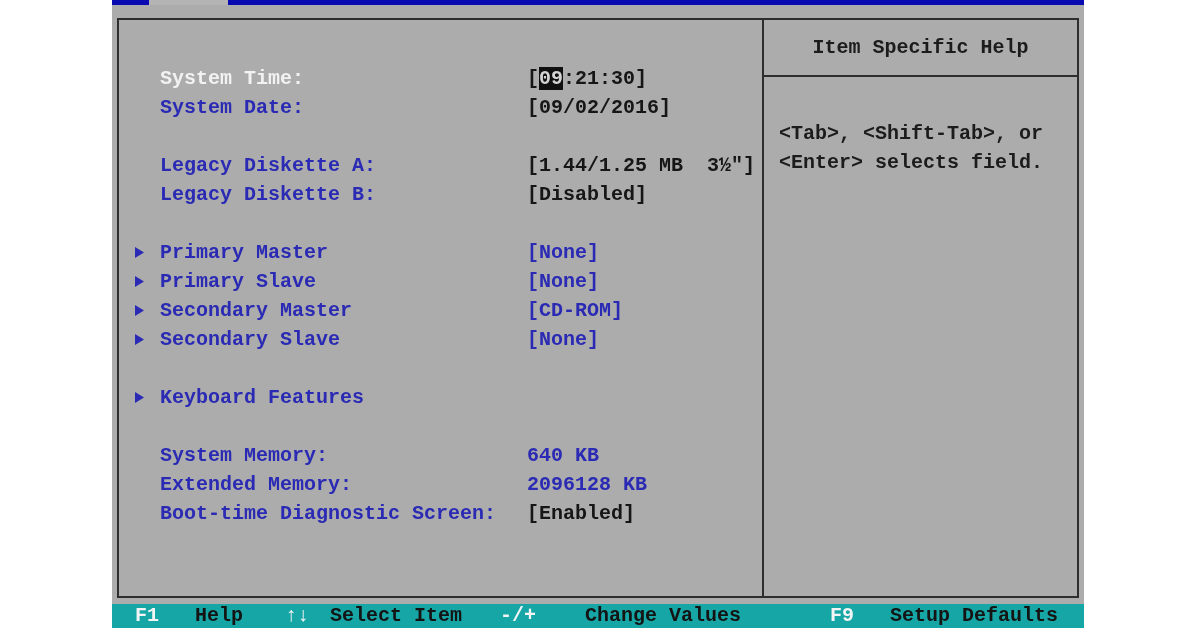 The image size is (1196, 628). Describe the element at coordinates (599, 107) in the screenshot. I see `setting-value: [09/02/2016]` at that location.